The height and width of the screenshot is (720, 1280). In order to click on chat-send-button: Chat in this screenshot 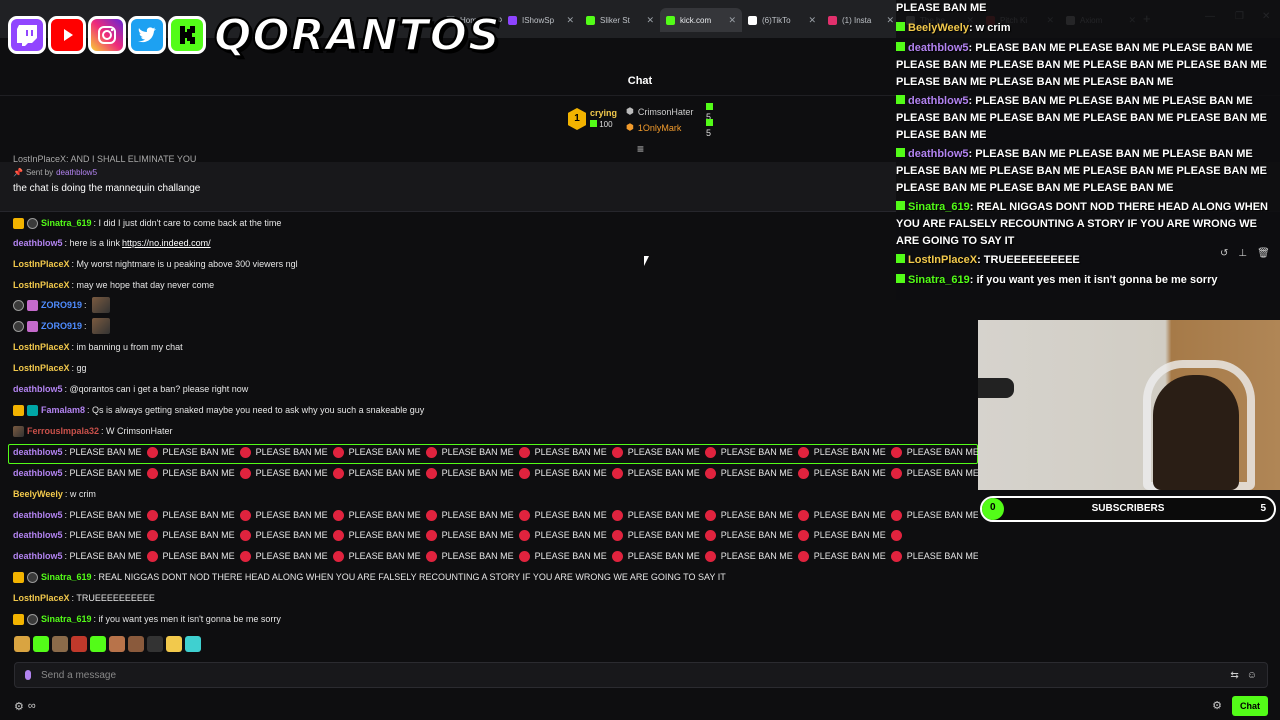, I will do `click(1250, 706)`.